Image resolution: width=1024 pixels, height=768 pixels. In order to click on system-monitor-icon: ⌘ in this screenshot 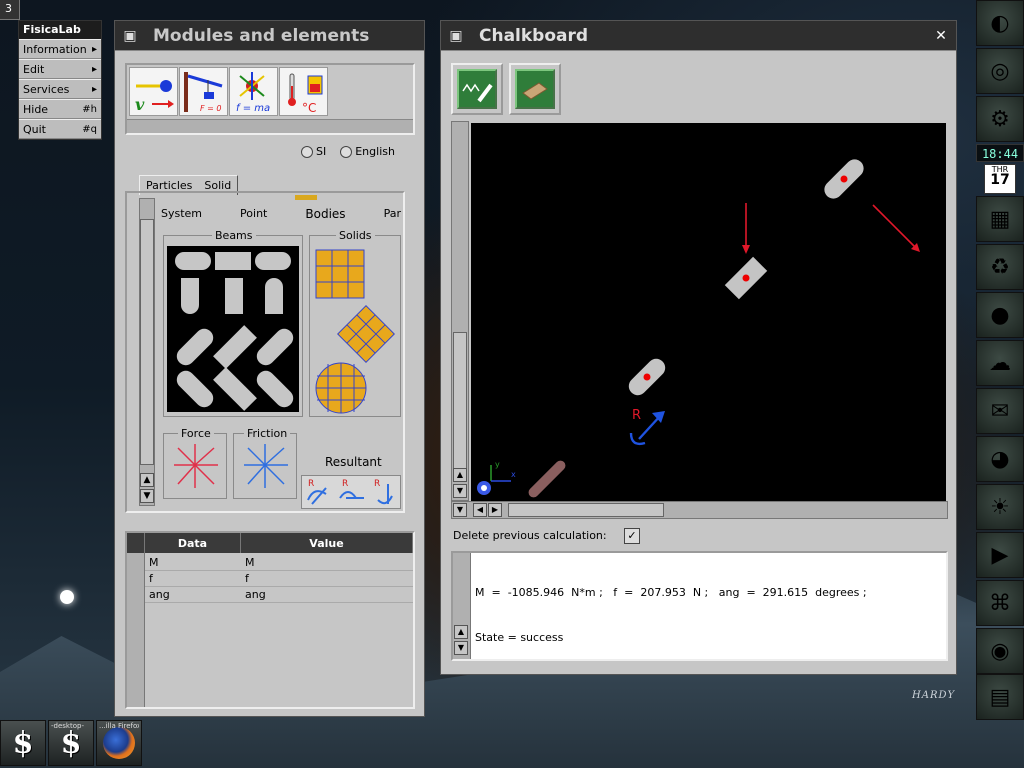, I will do `click(1000, 603)`.